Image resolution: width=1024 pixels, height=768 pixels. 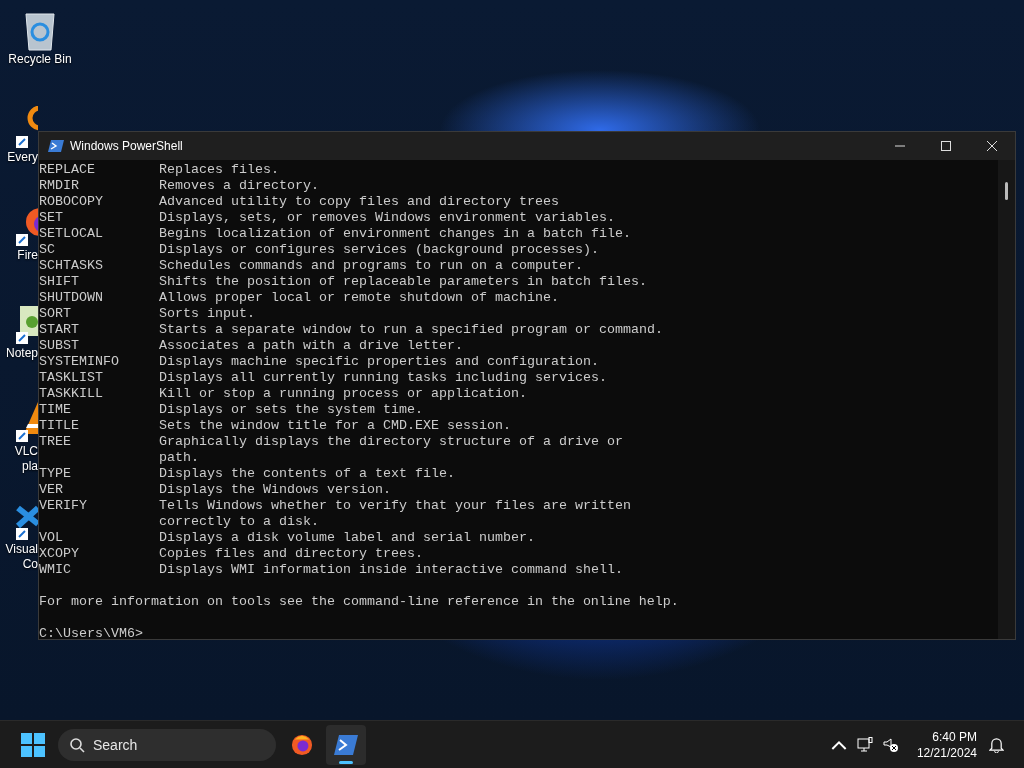 I want to click on command-name: SORT, so click(x=55, y=314).